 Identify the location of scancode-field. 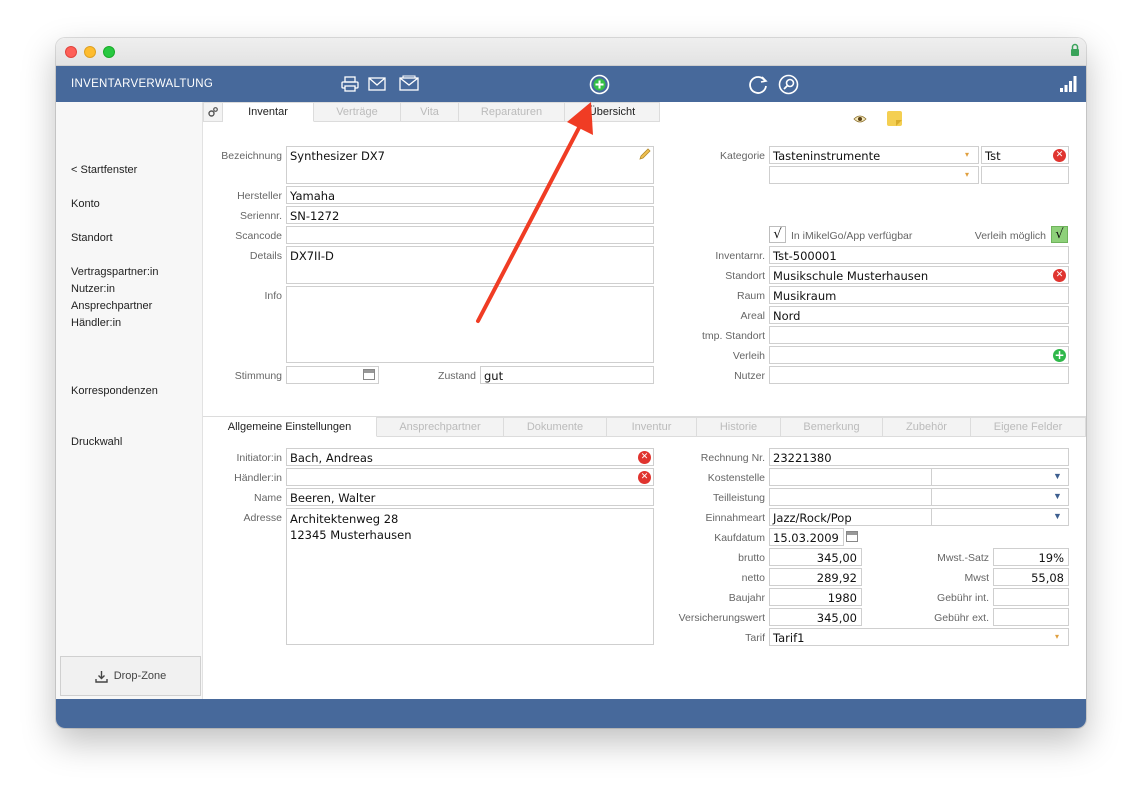
(470, 235).